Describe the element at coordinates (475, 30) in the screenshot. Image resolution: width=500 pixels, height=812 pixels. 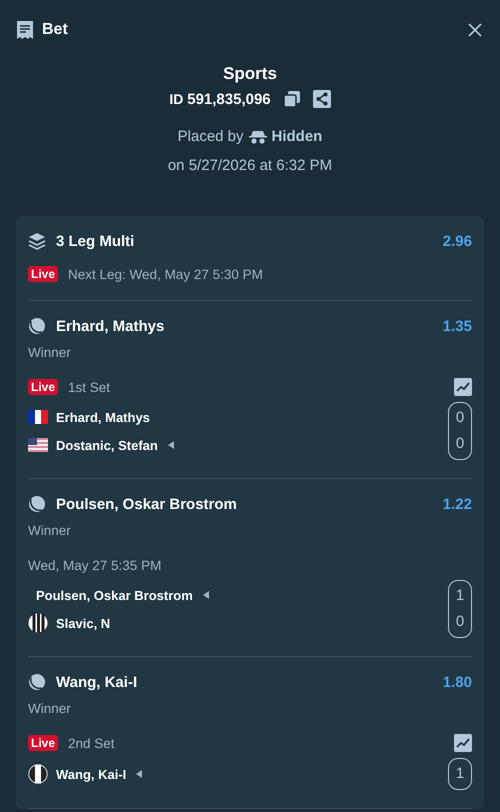
I see `close-button` at that location.